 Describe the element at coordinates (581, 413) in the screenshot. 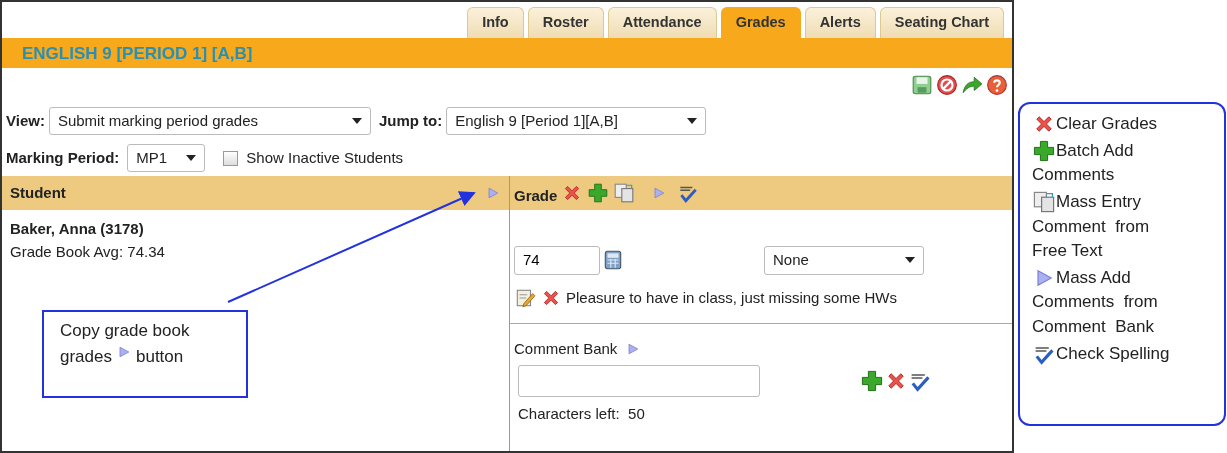

I see `characters-left: Characters left: 50` at that location.